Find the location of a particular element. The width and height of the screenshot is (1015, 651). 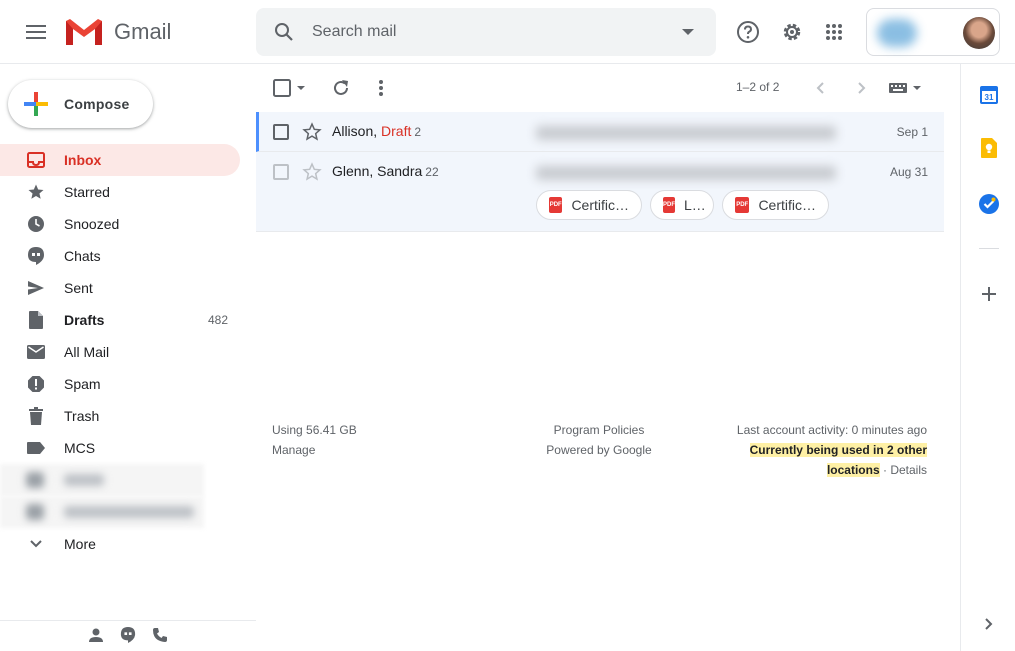

person-icon is located at coordinates (96, 635).